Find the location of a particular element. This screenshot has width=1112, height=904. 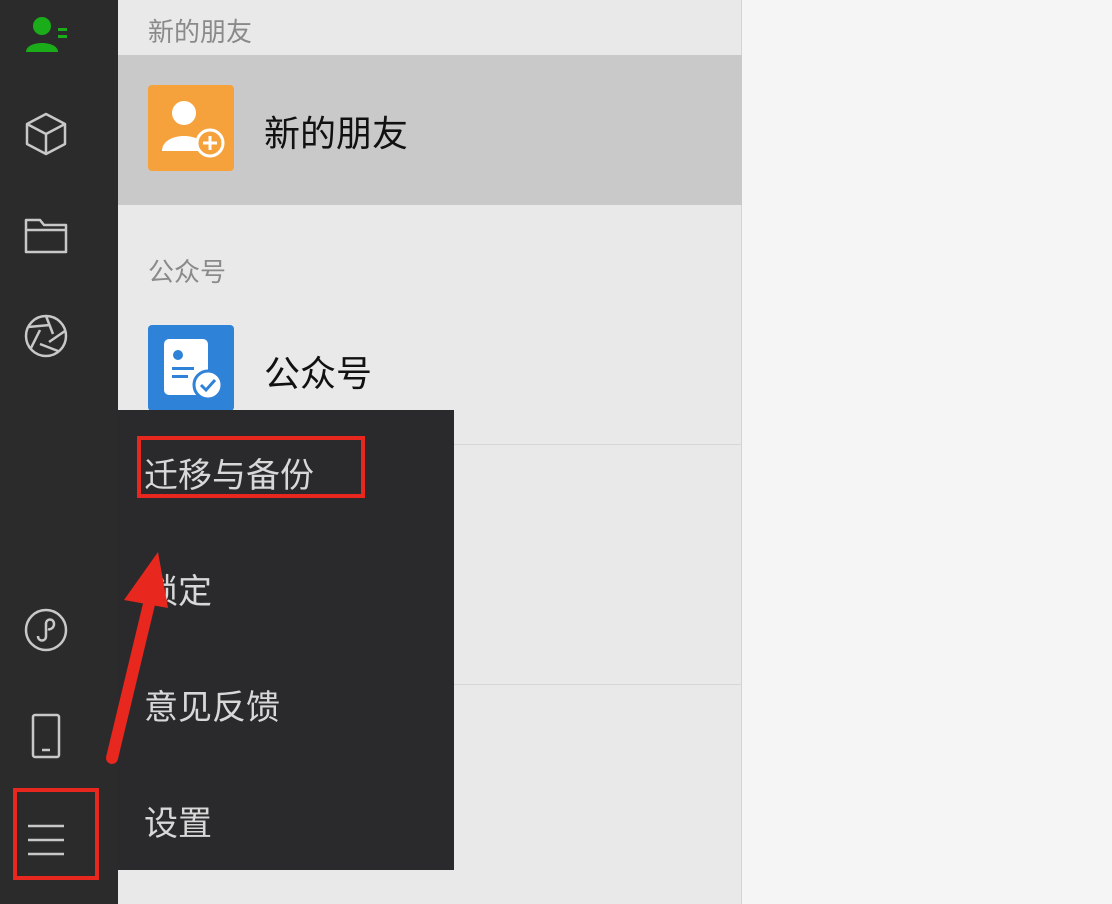

highlight-box-migrate-backup is located at coordinates (251, 467).